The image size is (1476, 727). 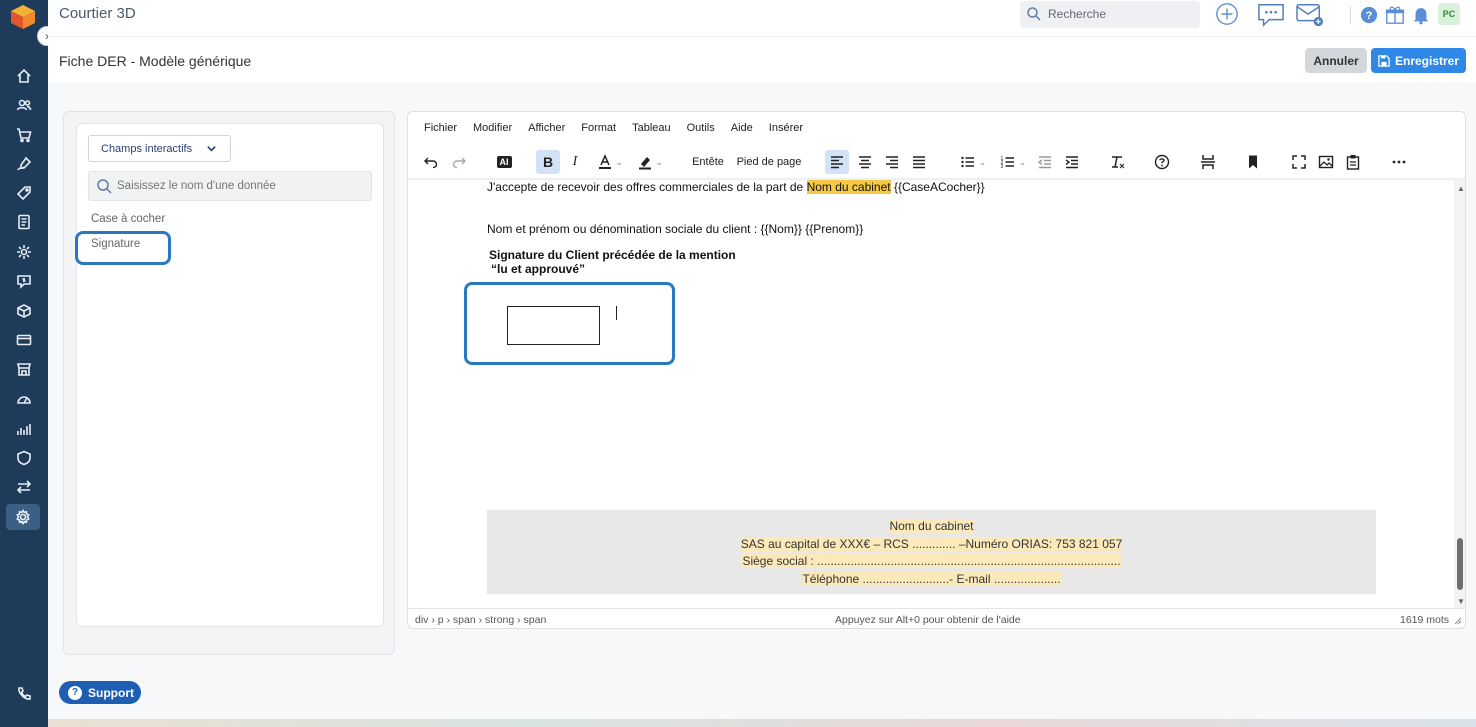 I want to click on indent-icon, so click(x=1072, y=162).